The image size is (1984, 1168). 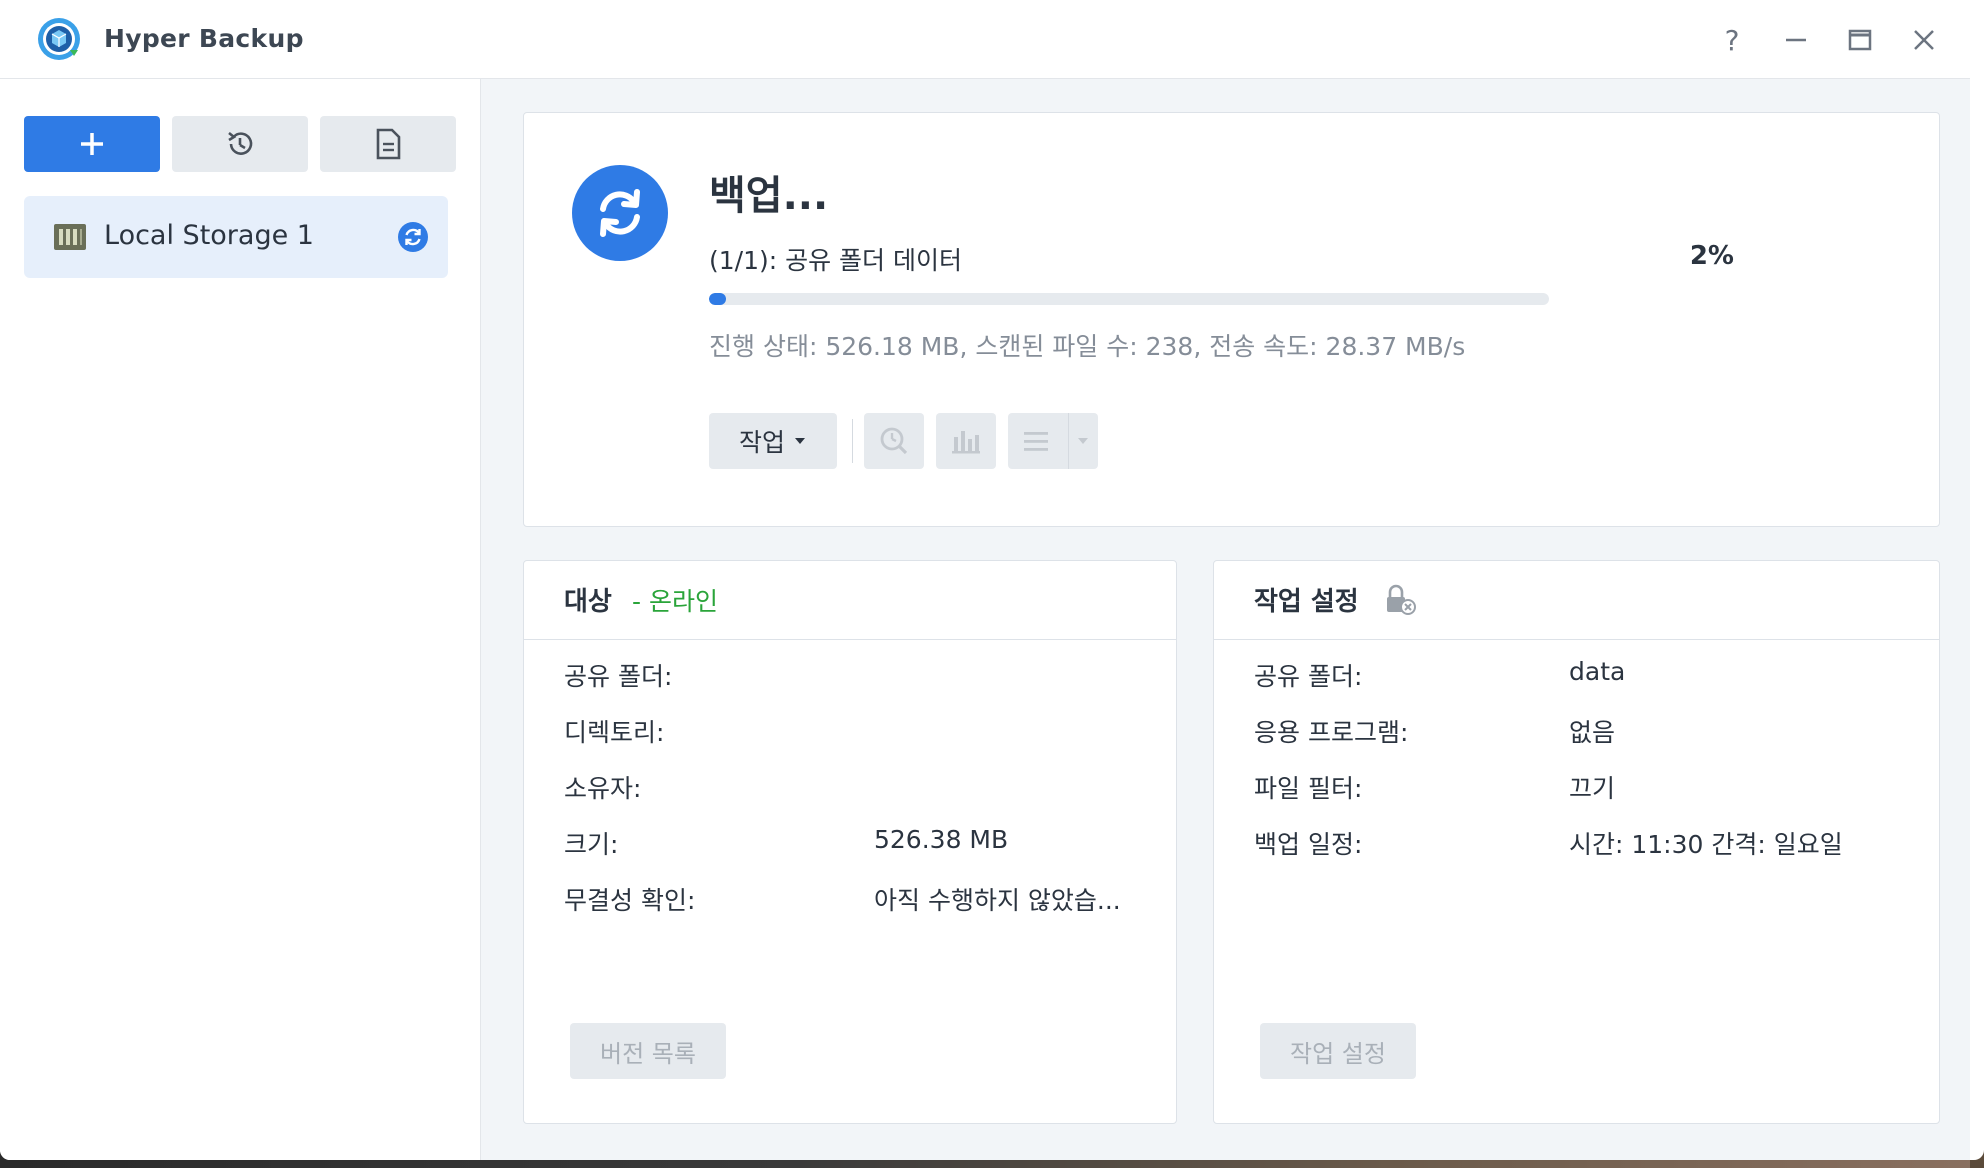 What do you see at coordinates (588, 602) in the screenshot?
I see `target-title: 대상` at bounding box center [588, 602].